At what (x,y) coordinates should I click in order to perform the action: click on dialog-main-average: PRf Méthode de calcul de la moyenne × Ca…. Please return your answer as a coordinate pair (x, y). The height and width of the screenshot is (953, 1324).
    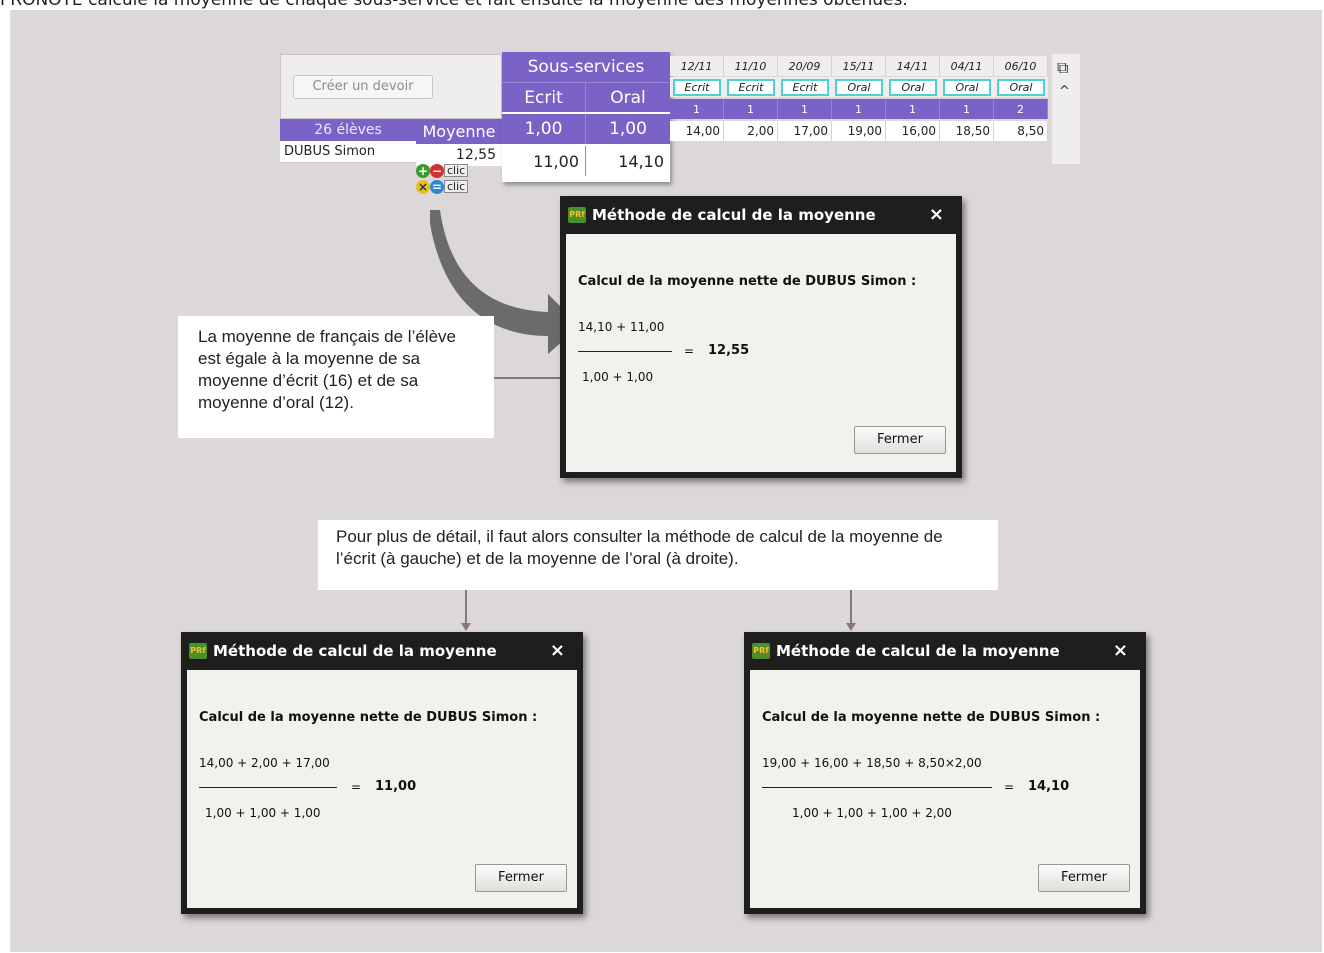
    Looking at the image, I should click on (761, 337).